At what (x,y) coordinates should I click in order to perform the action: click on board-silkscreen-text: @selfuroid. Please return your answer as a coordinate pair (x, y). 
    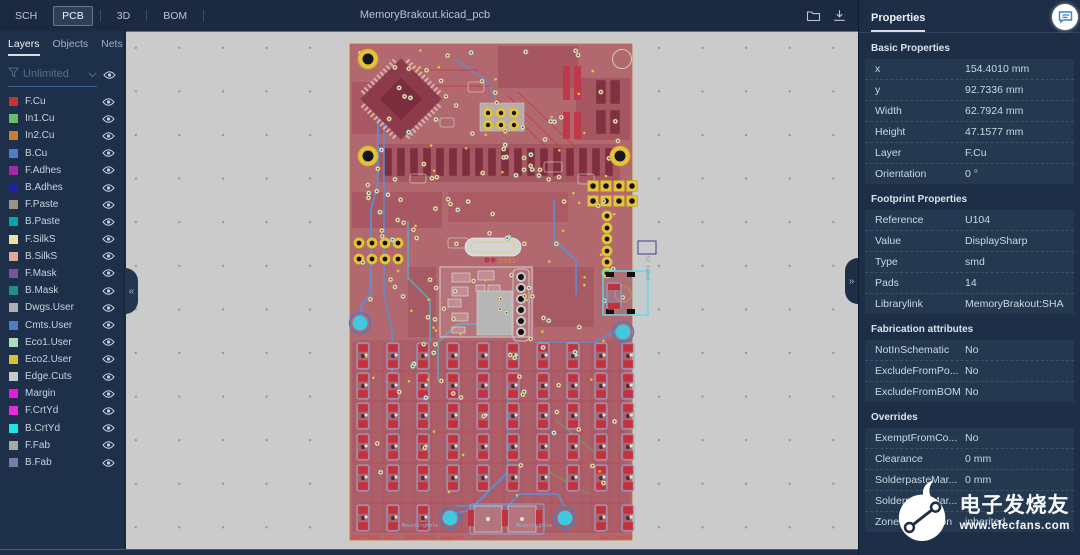
    Looking at the image, I should click on (615, 538).